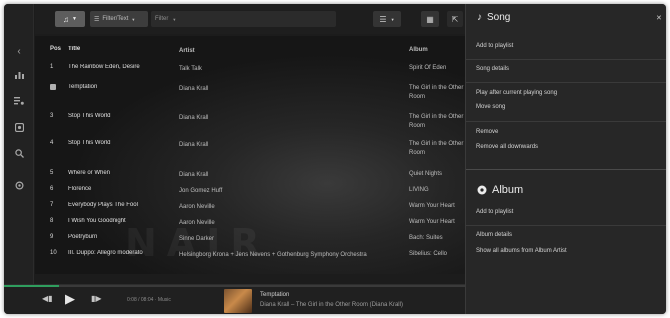 The height and width of the screenshot is (318, 670). I want to click on expand-button: ⇱, so click(455, 19).